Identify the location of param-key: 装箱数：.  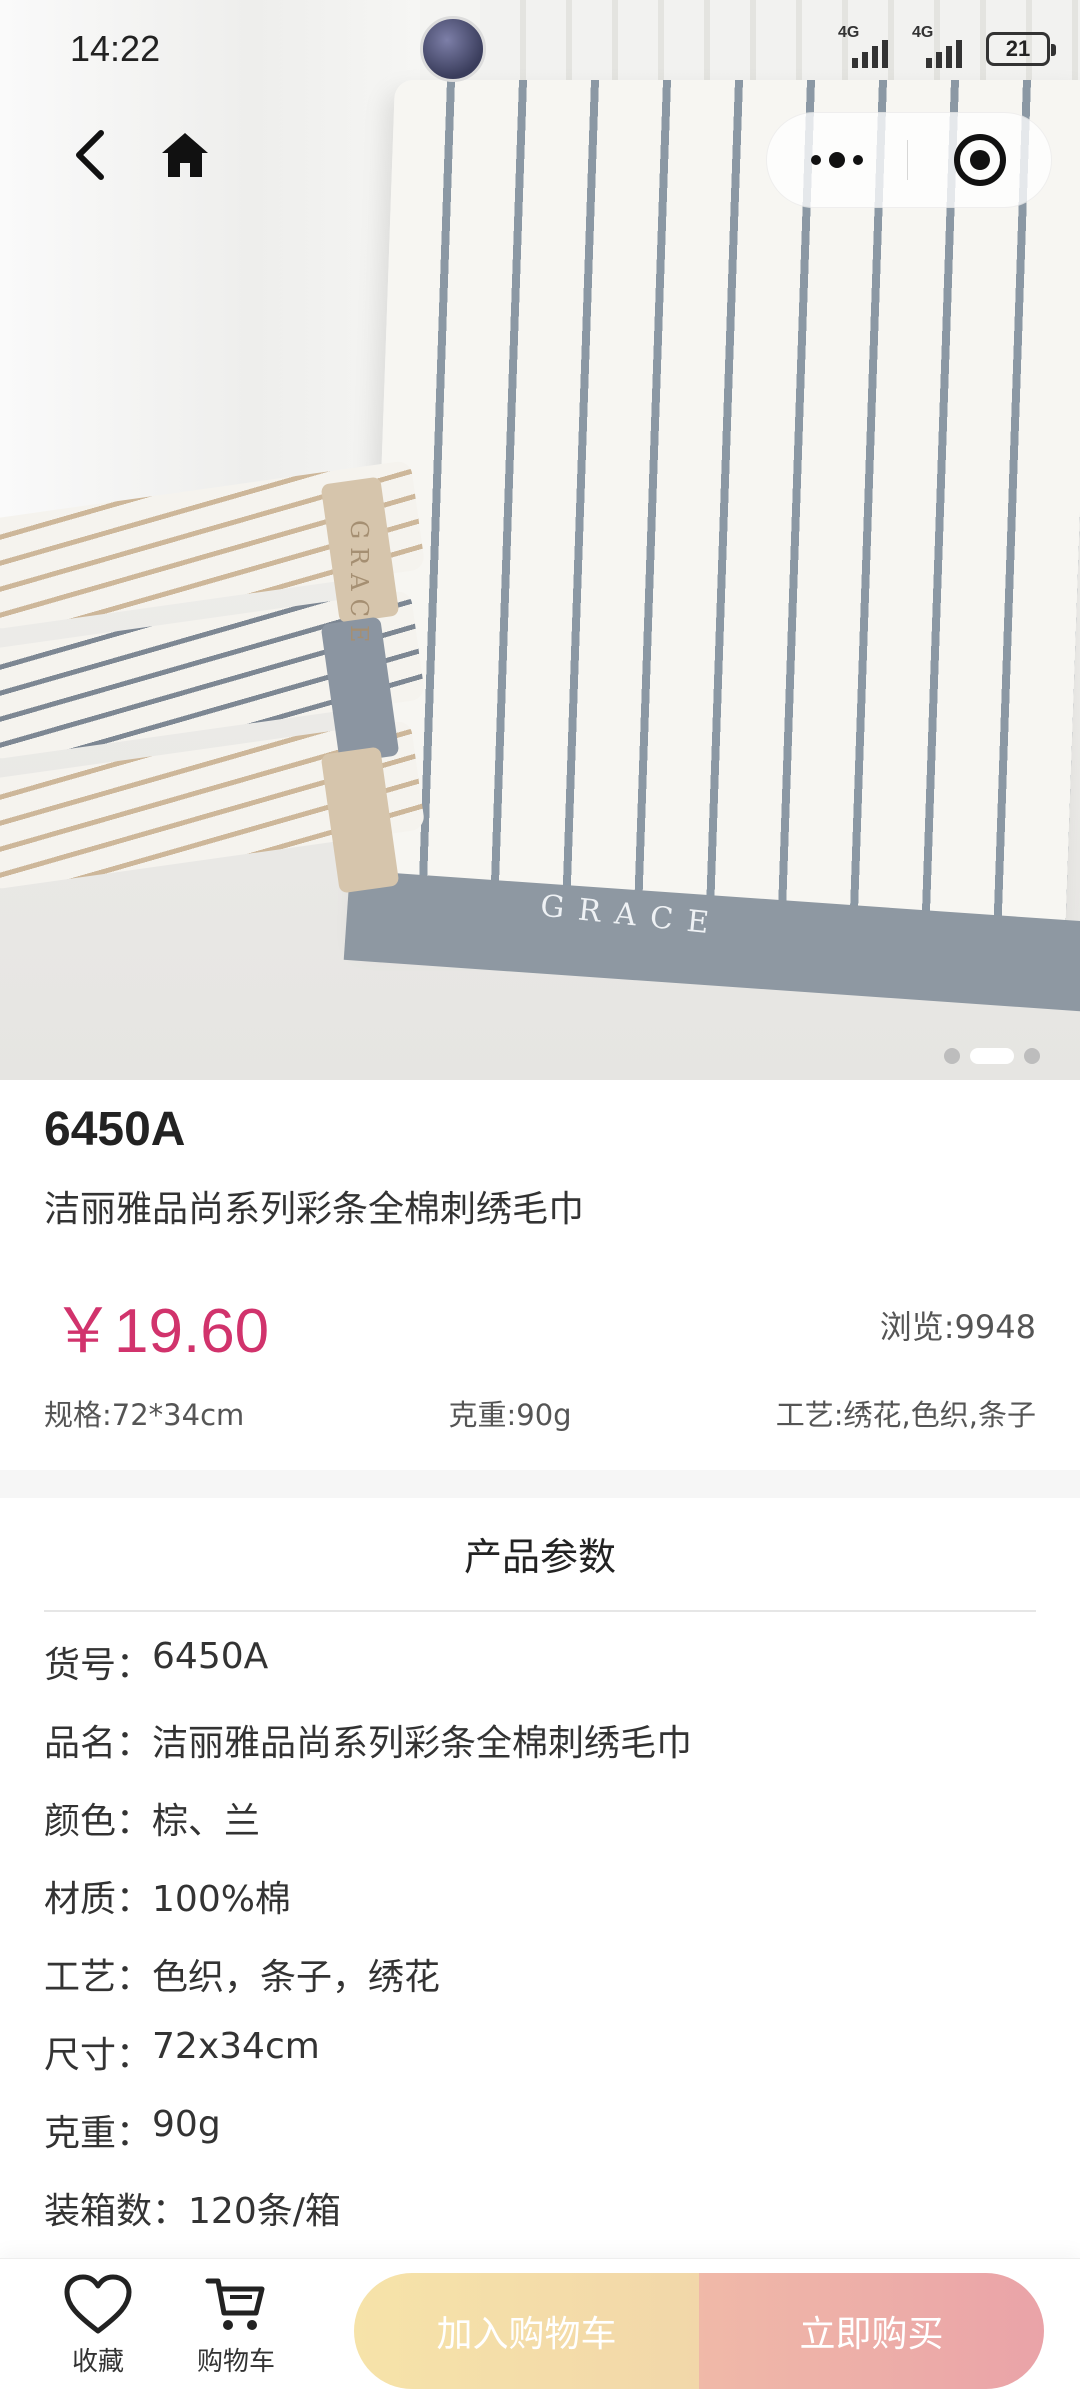
(116, 2211).